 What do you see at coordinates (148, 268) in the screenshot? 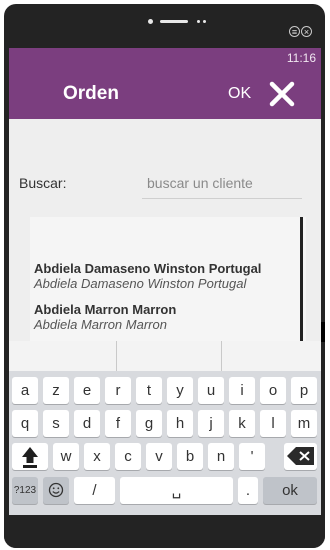
I see `client-name: Abdiela Damaseno Winston Portugal` at bounding box center [148, 268].